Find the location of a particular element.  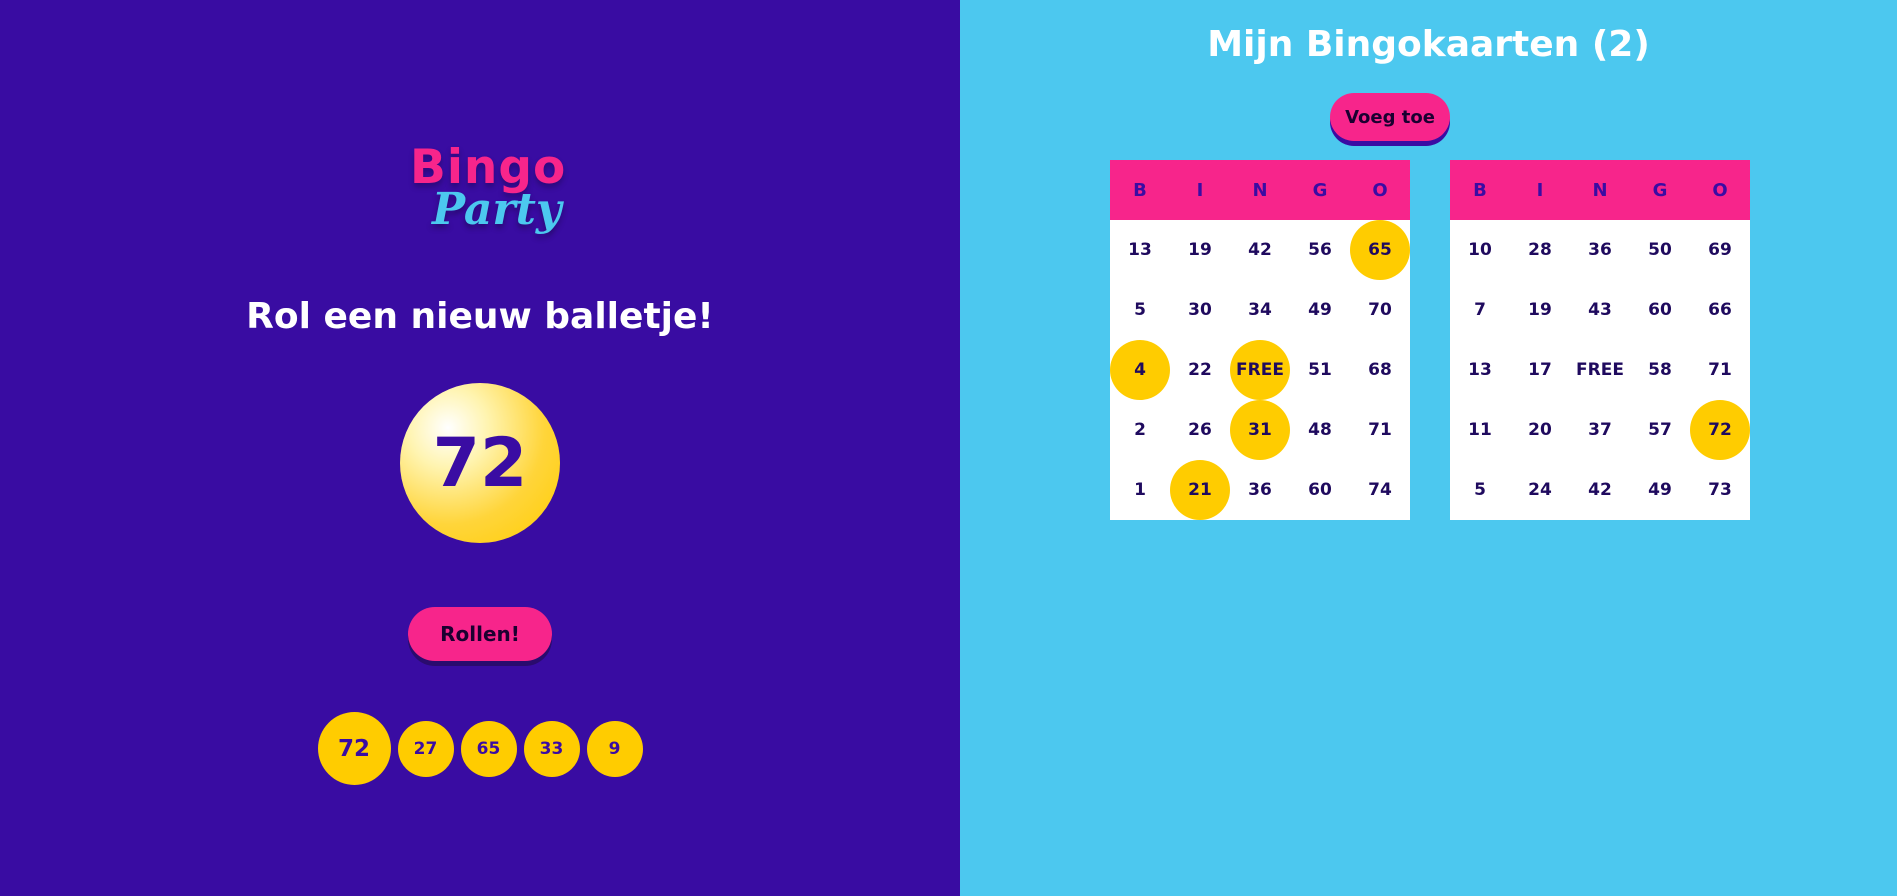

history-ball: 72 is located at coordinates (354, 748).